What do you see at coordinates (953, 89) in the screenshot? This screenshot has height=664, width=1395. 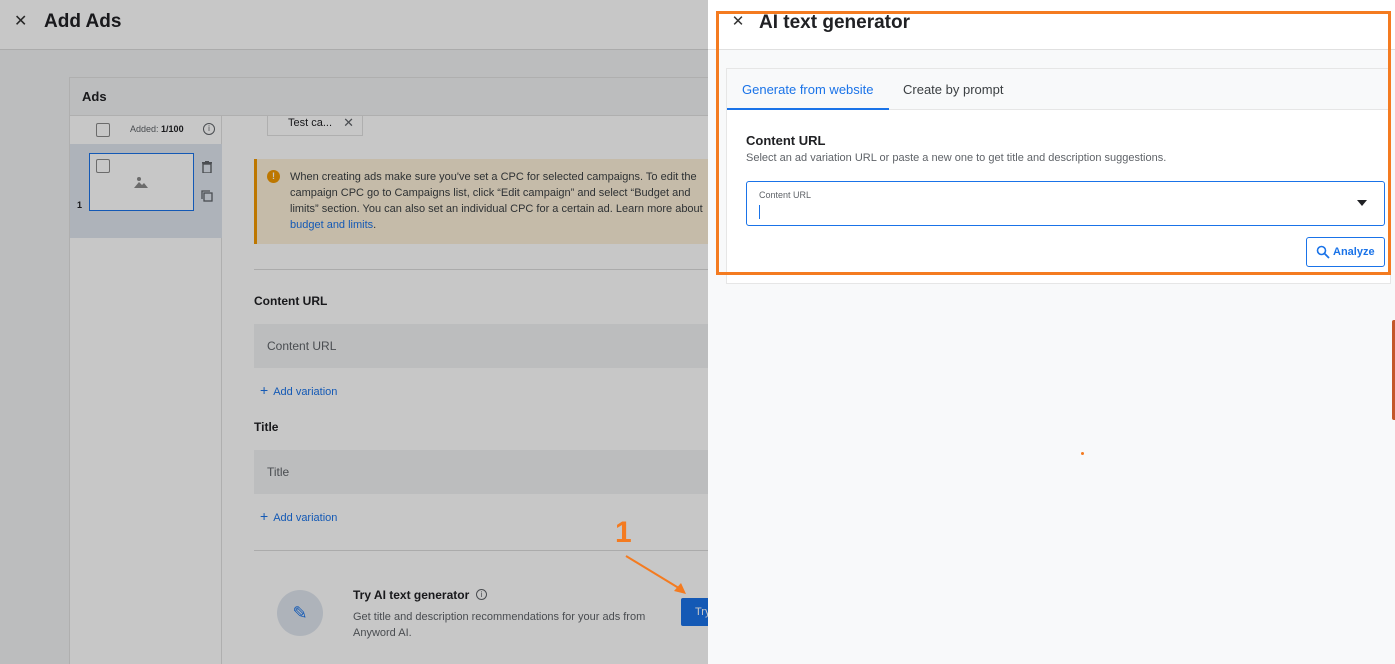 I see `tab-create-by-prompt: Create by prompt` at bounding box center [953, 89].